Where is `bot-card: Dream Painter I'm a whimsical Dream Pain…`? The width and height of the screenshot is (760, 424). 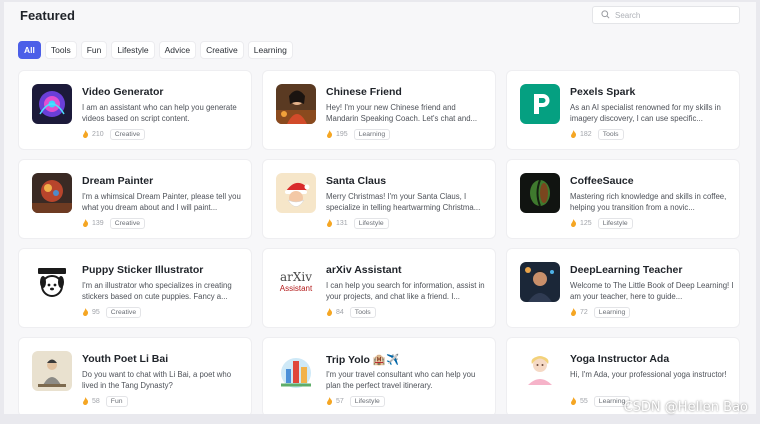
bot-card: Dream Painter I'm a whimsical Dream Pain… is located at coordinates (135, 199).